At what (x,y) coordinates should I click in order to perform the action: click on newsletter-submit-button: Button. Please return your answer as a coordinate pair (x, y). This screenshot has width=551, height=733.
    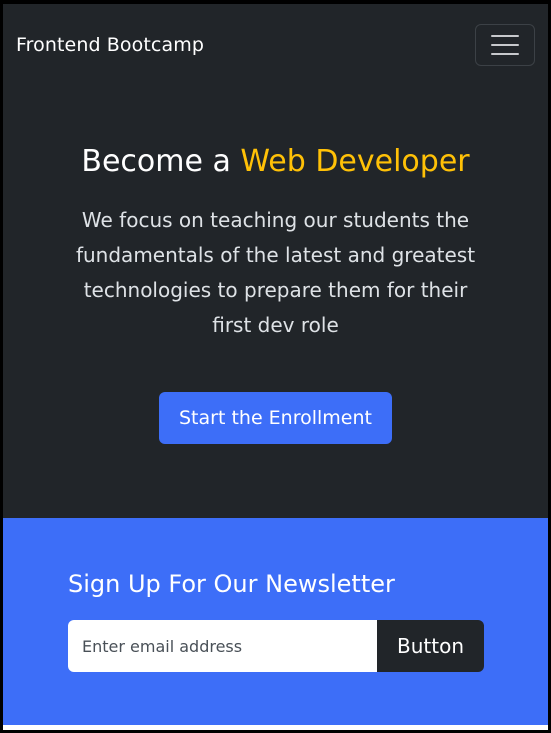
    Looking at the image, I should click on (430, 646).